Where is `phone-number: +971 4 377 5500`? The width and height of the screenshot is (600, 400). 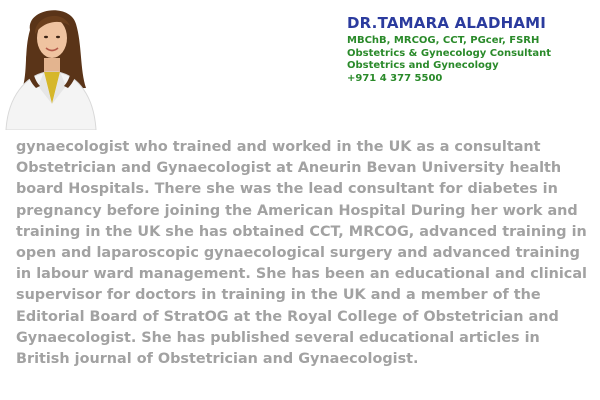 phone-number: +971 4 377 5500 is located at coordinates (395, 78).